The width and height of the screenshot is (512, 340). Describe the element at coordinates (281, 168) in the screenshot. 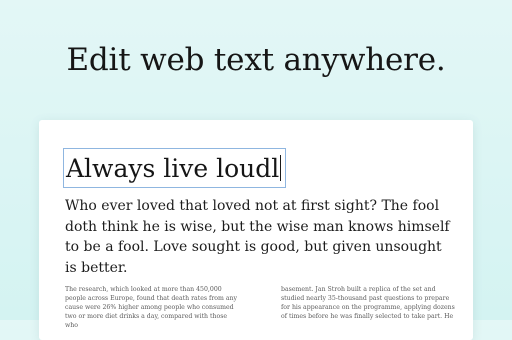

I see `text-cursor` at that location.